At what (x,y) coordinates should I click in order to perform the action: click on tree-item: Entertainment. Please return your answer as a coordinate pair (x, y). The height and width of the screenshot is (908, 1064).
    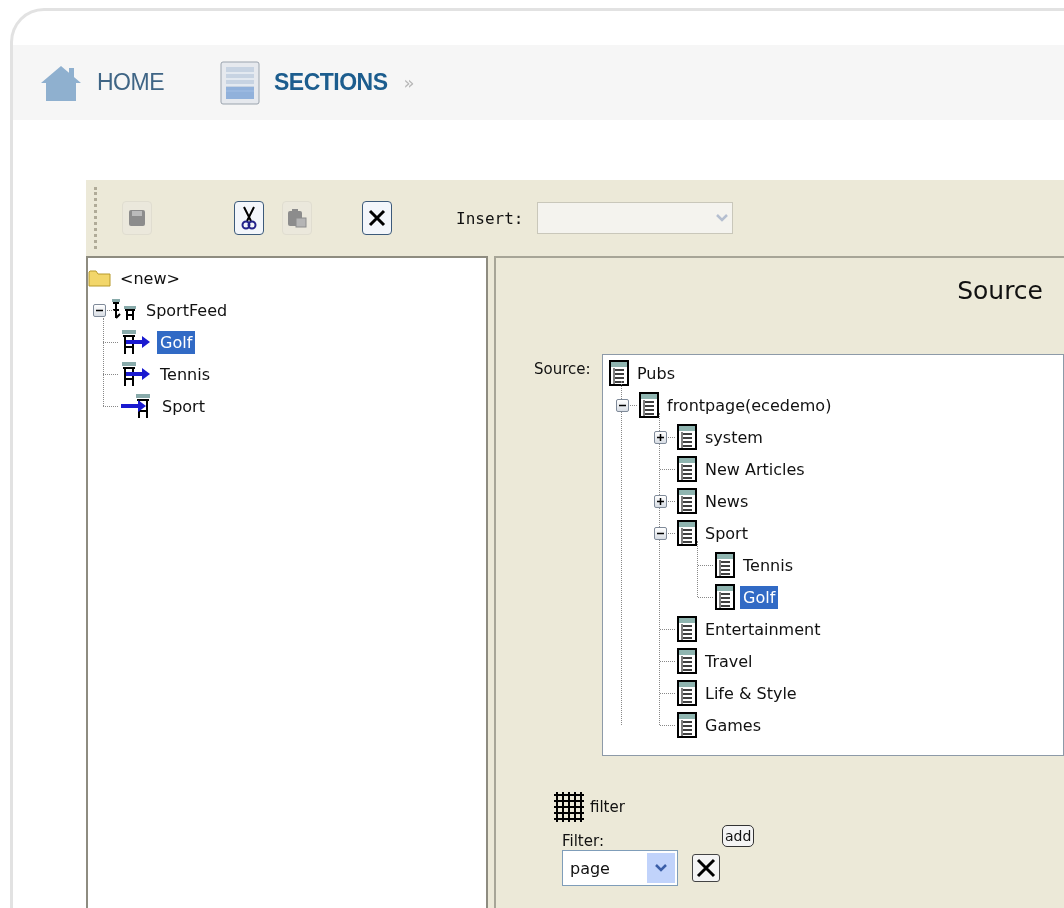
    Looking at the image, I should click on (763, 629).